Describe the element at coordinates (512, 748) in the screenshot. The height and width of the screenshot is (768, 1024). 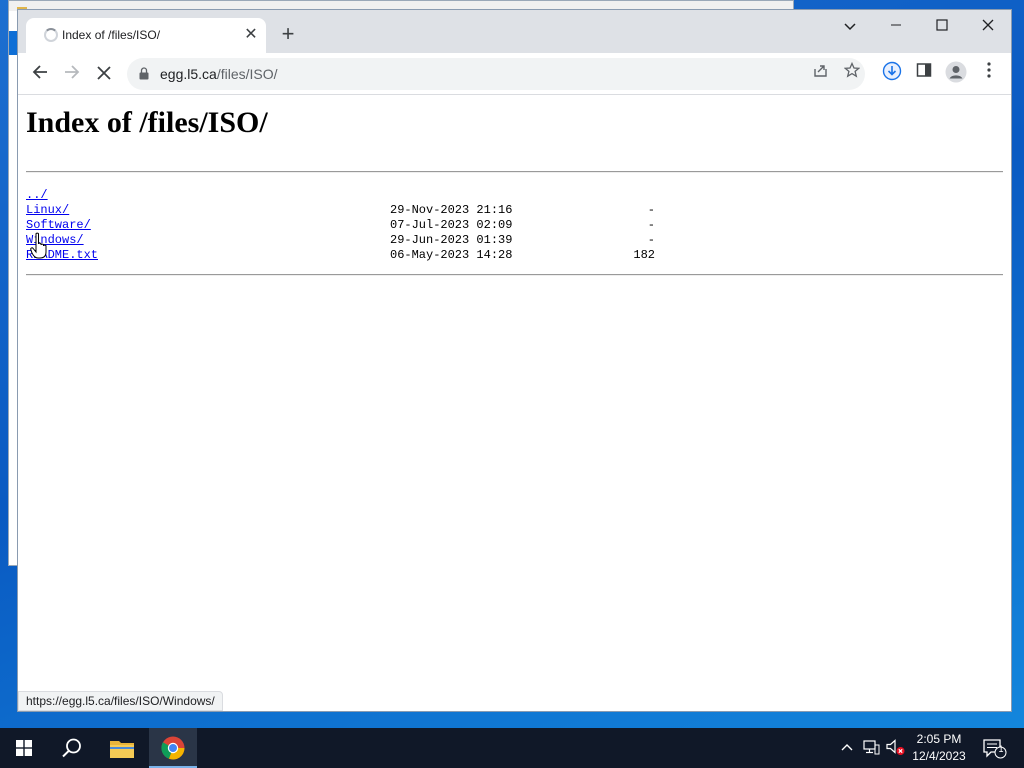
I see `taskbar: 2:05 PM 12/4/2023 1` at that location.